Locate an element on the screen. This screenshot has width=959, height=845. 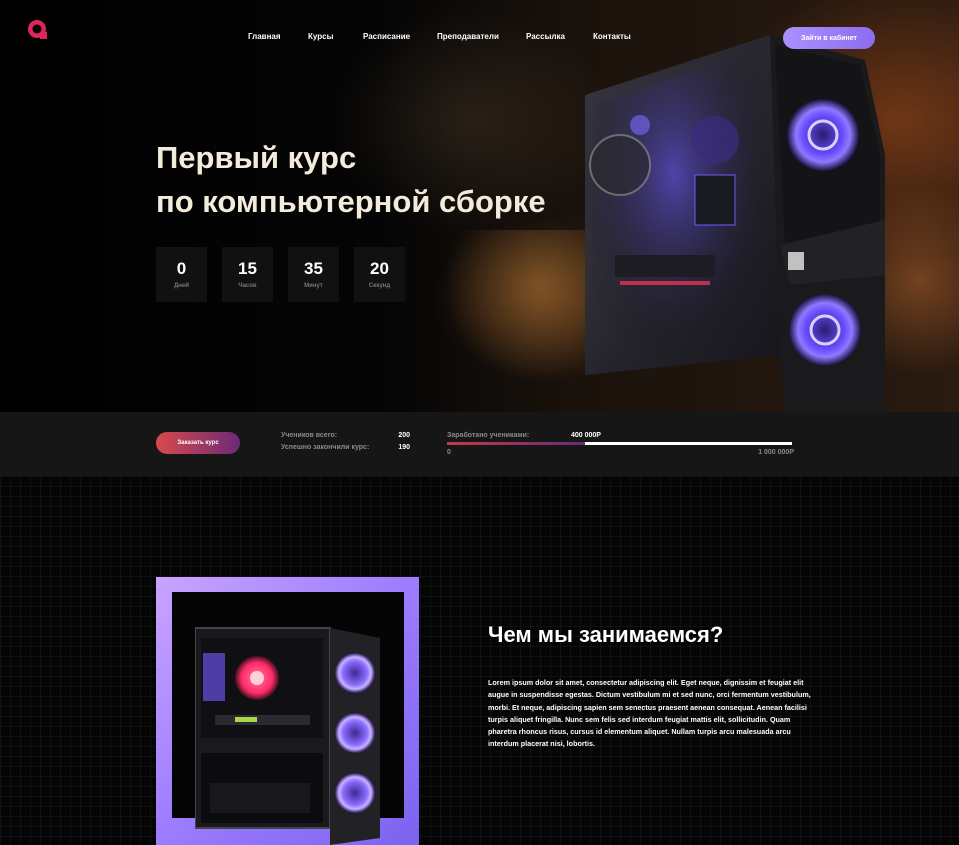
students-total-label: Учеников всего: is located at coordinates (309, 435).